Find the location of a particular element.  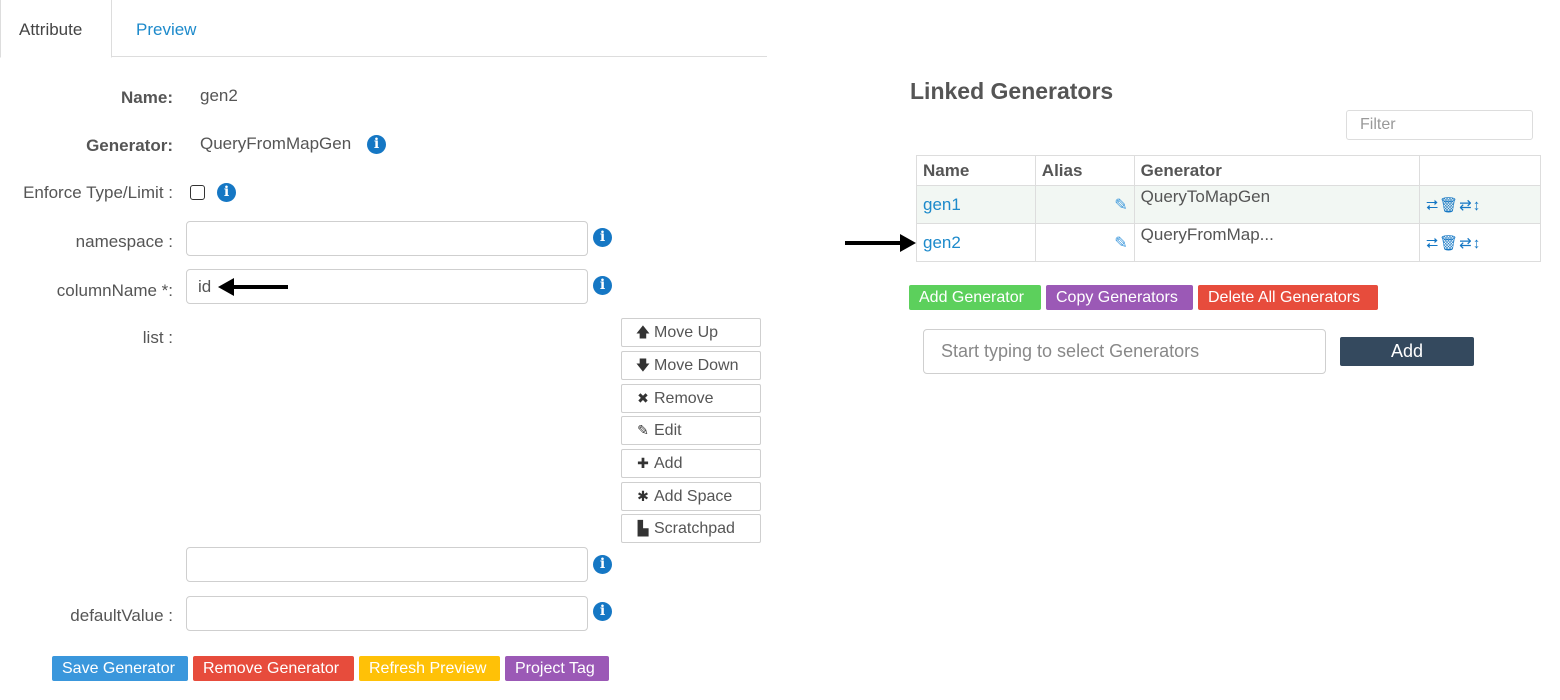

row-name-cell: gen1 is located at coordinates (976, 204).